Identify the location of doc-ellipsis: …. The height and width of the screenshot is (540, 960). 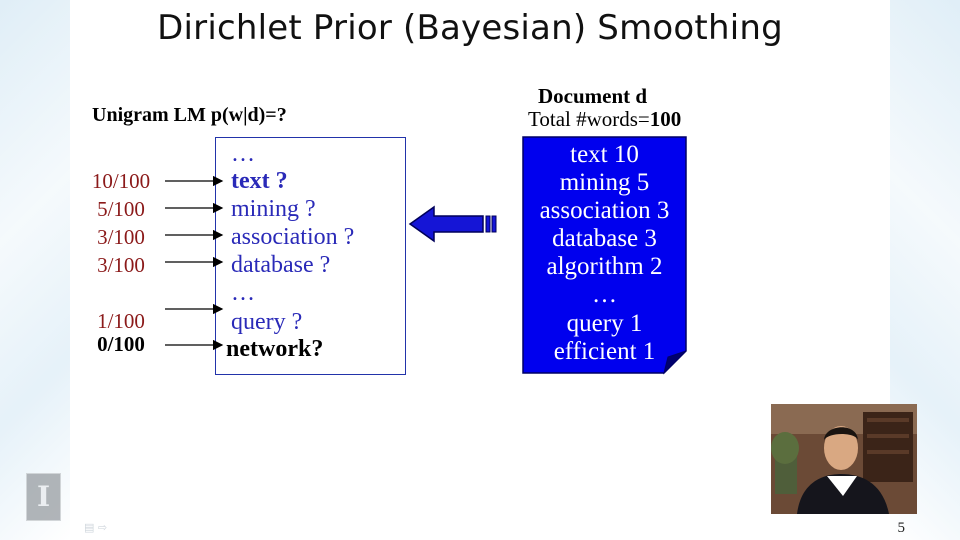
(604, 294).